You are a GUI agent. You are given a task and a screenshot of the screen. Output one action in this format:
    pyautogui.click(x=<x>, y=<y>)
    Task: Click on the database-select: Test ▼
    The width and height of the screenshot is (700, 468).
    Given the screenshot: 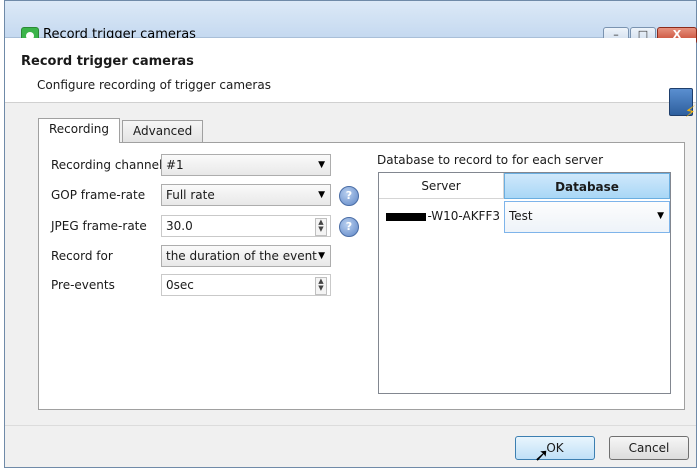 What is the action you would take?
    pyautogui.click(x=587, y=217)
    